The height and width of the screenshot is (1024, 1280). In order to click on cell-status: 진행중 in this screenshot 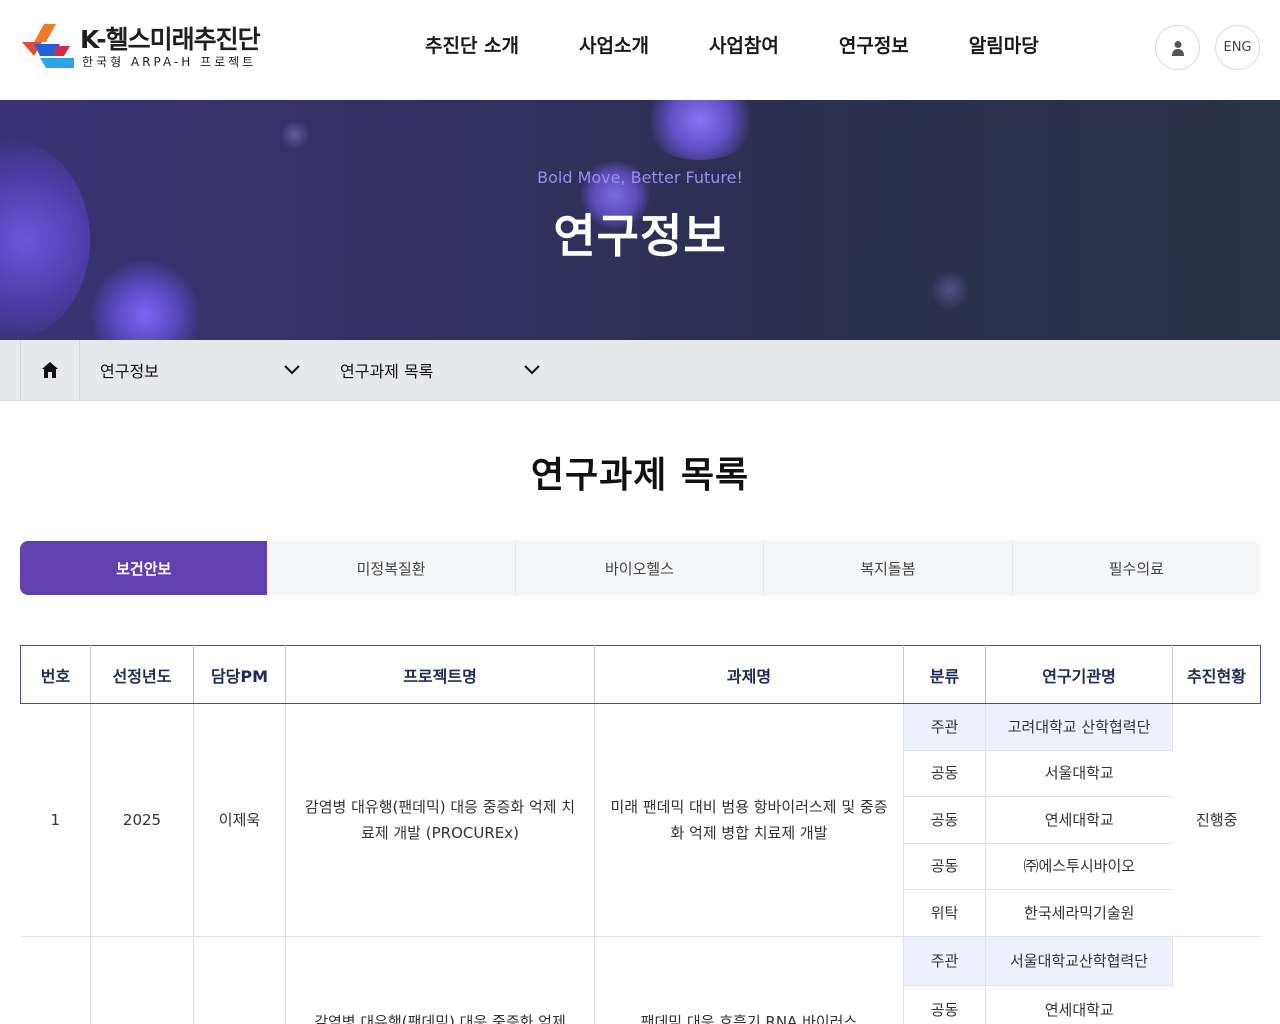, I will do `click(1216, 820)`.